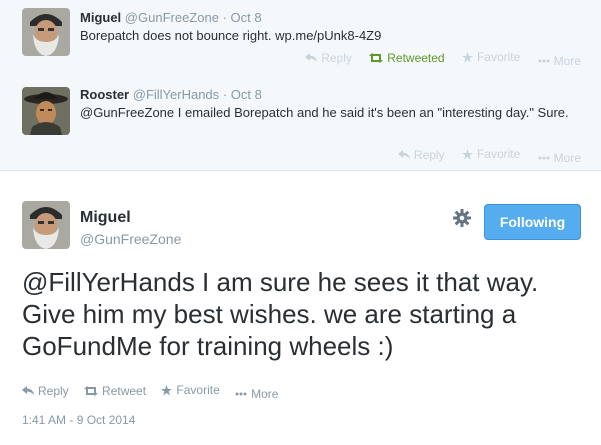  Describe the element at coordinates (124, 390) in the screenshot. I see `retweet-label: Retweet` at that location.